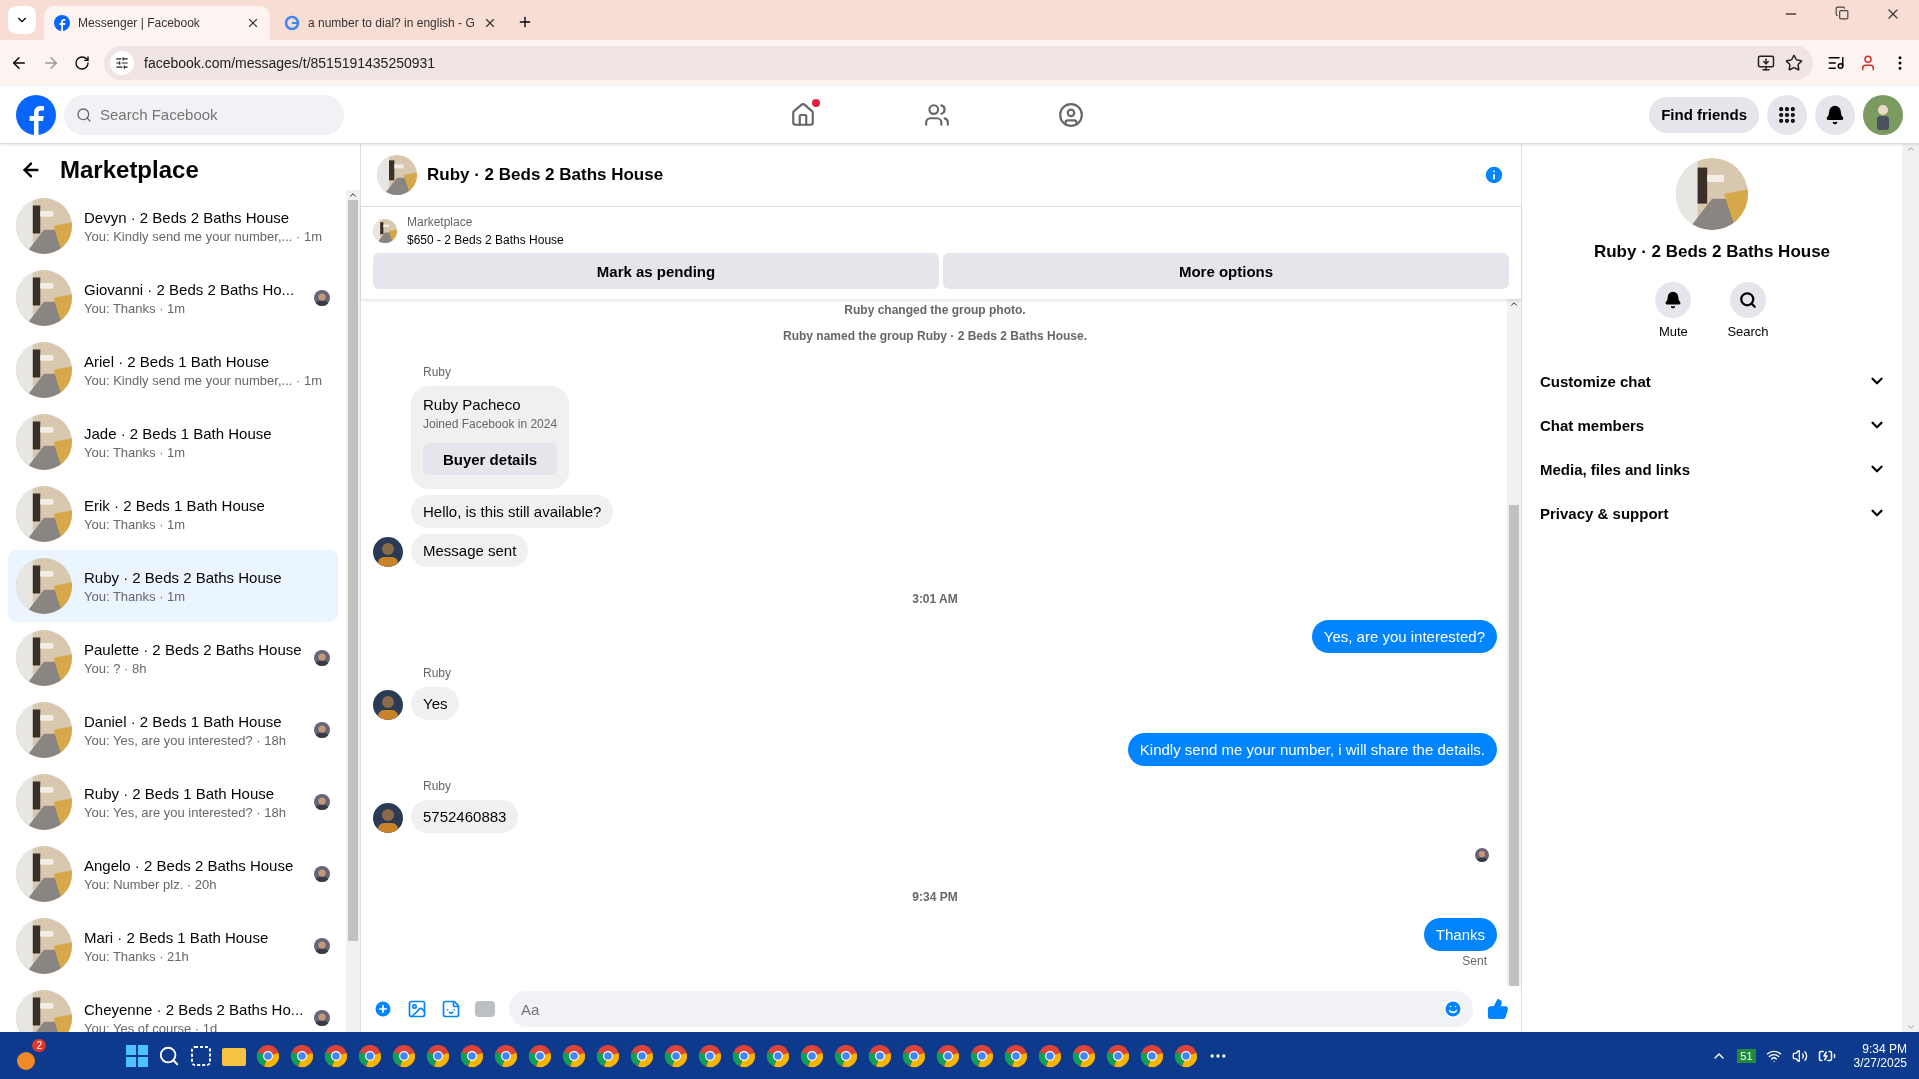 The width and height of the screenshot is (1919, 1079). Describe the element at coordinates (201, 1055) in the screenshot. I see `snipping-tool-icon` at that location.